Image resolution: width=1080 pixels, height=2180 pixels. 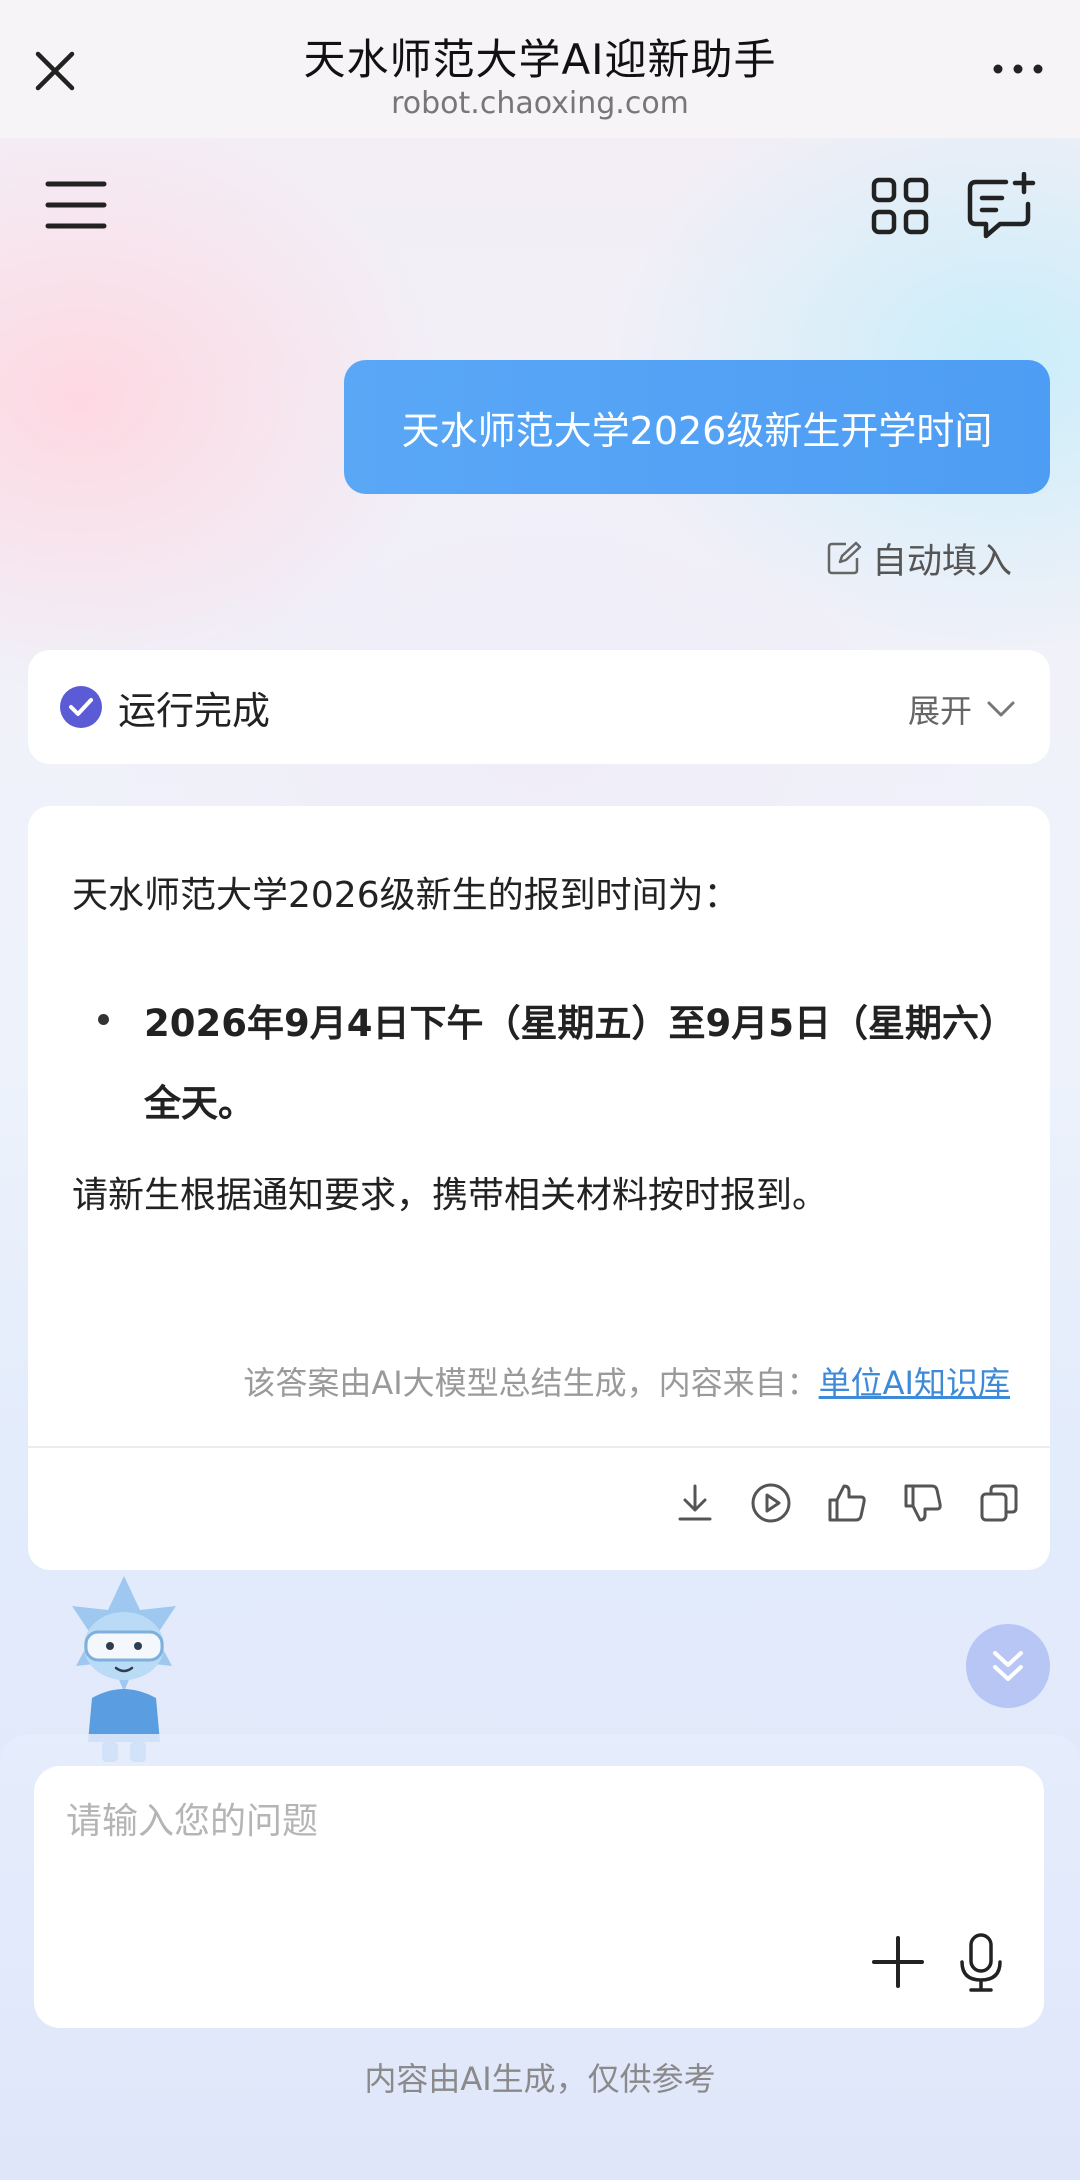 I want to click on thumbs-up-icon, so click(x=847, y=1503).